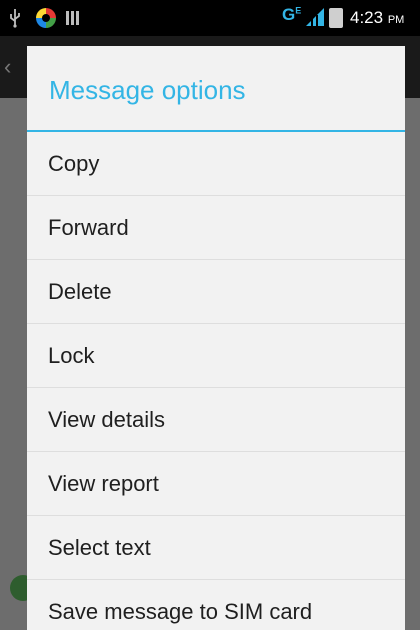  Describe the element at coordinates (147, 90) in the screenshot. I see `dialog-title: Message options` at that location.